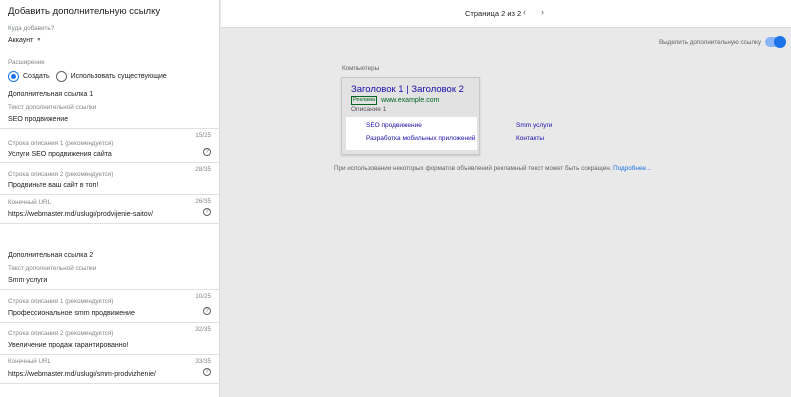 The height and width of the screenshot is (397, 791). Describe the element at coordinates (21, 40) in the screenshot. I see `where-value: Аккаунт` at that location.